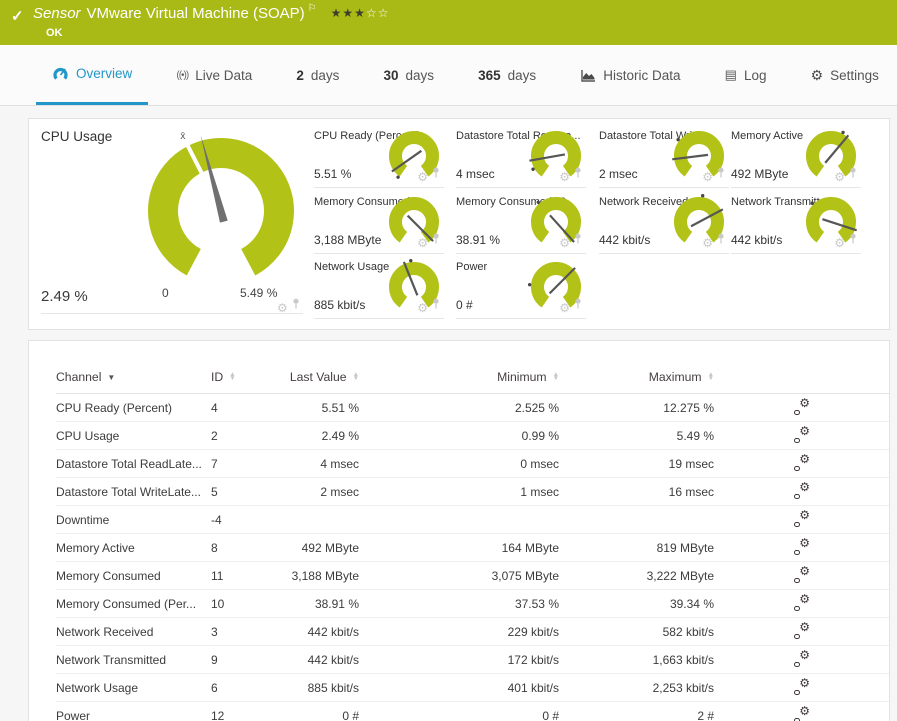 The image size is (897, 721). What do you see at coordinates (796, 157) in the screenshot?
I see `gauge-memory-active: Memory Active 492 MByte ⚙` at bounding box center [796, 157].